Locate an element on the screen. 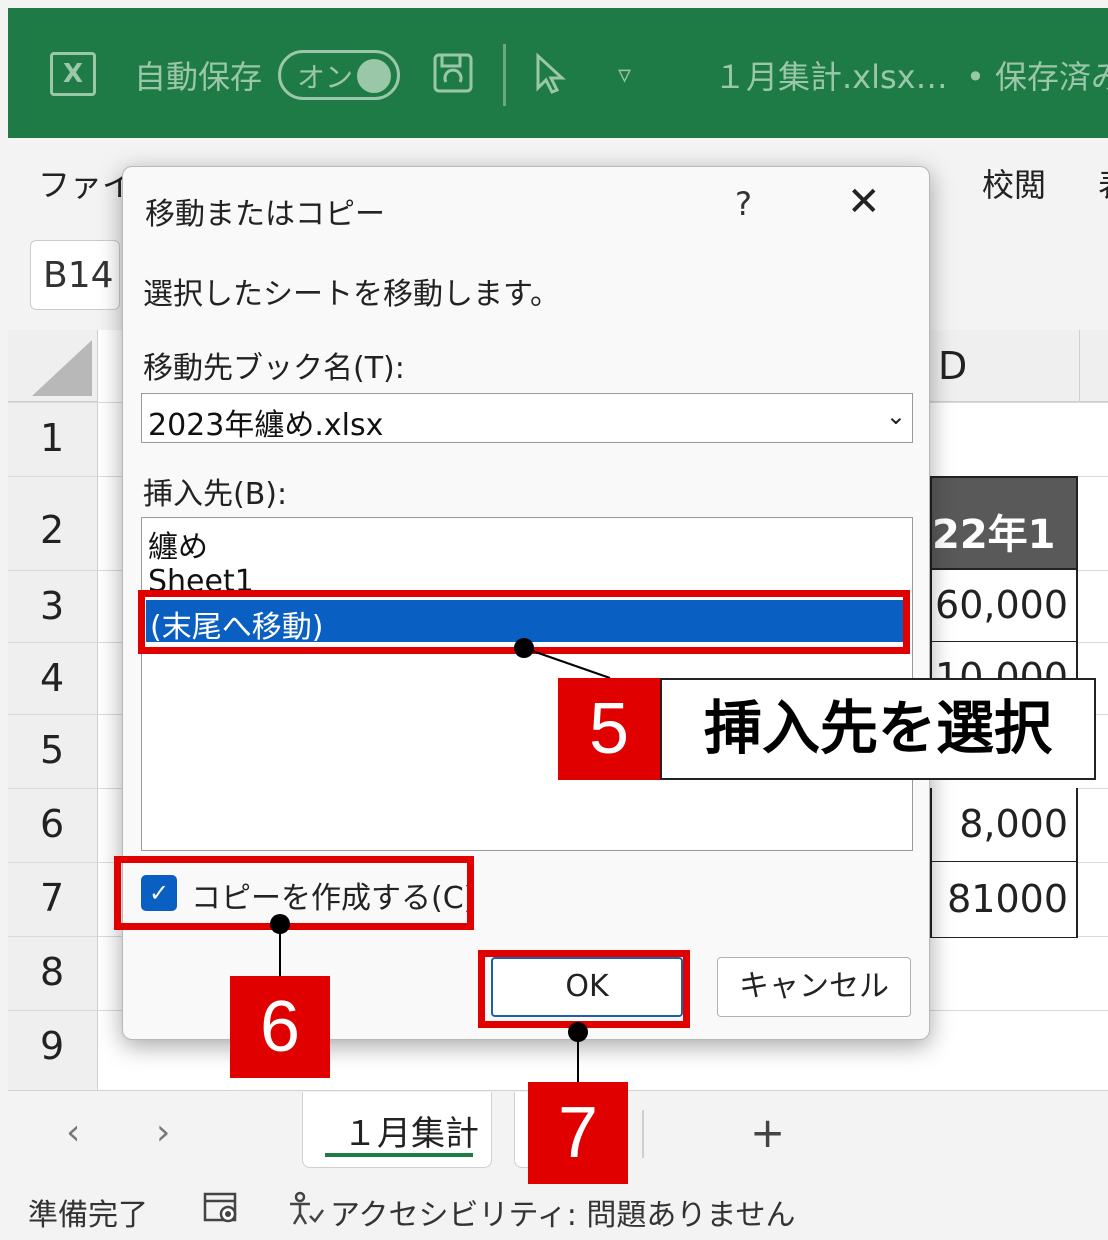  step-5-caption: 挿入先を選択 is located at coordinates (878, 729).